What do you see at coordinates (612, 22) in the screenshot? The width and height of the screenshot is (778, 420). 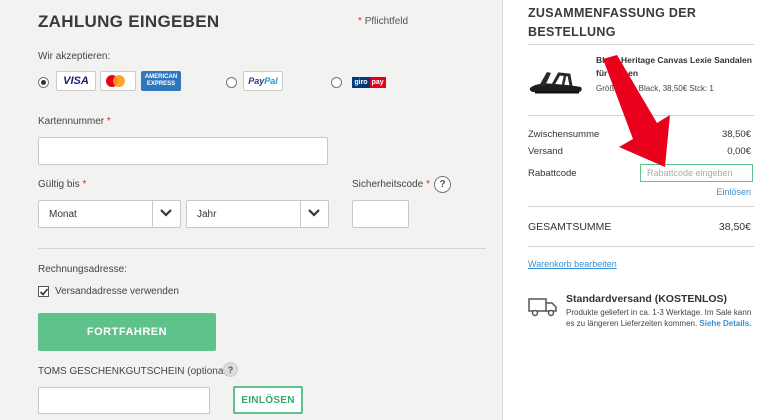 I see `summary-title: ZUSAMMENFASSUNG DER BESTELLUNG` at bounding box center [612, 22].